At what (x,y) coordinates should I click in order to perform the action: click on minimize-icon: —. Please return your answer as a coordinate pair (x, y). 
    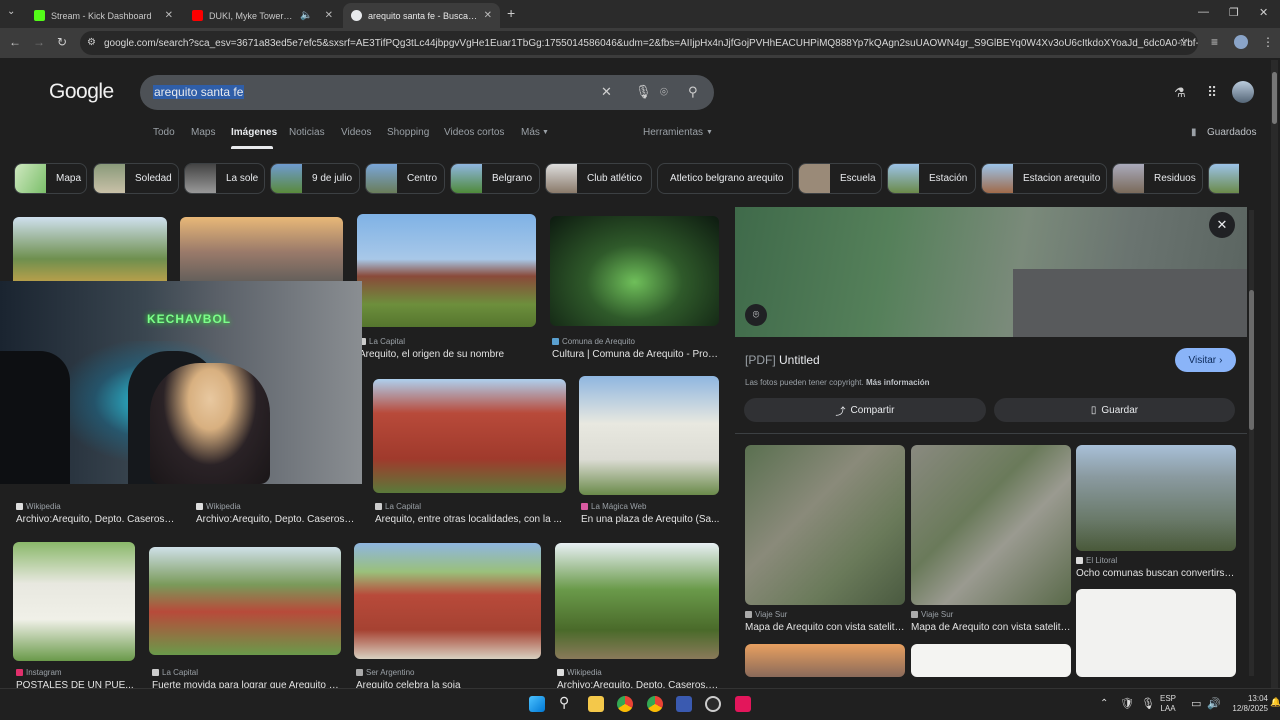
    Looking at the image, I should click on (1203, 12).